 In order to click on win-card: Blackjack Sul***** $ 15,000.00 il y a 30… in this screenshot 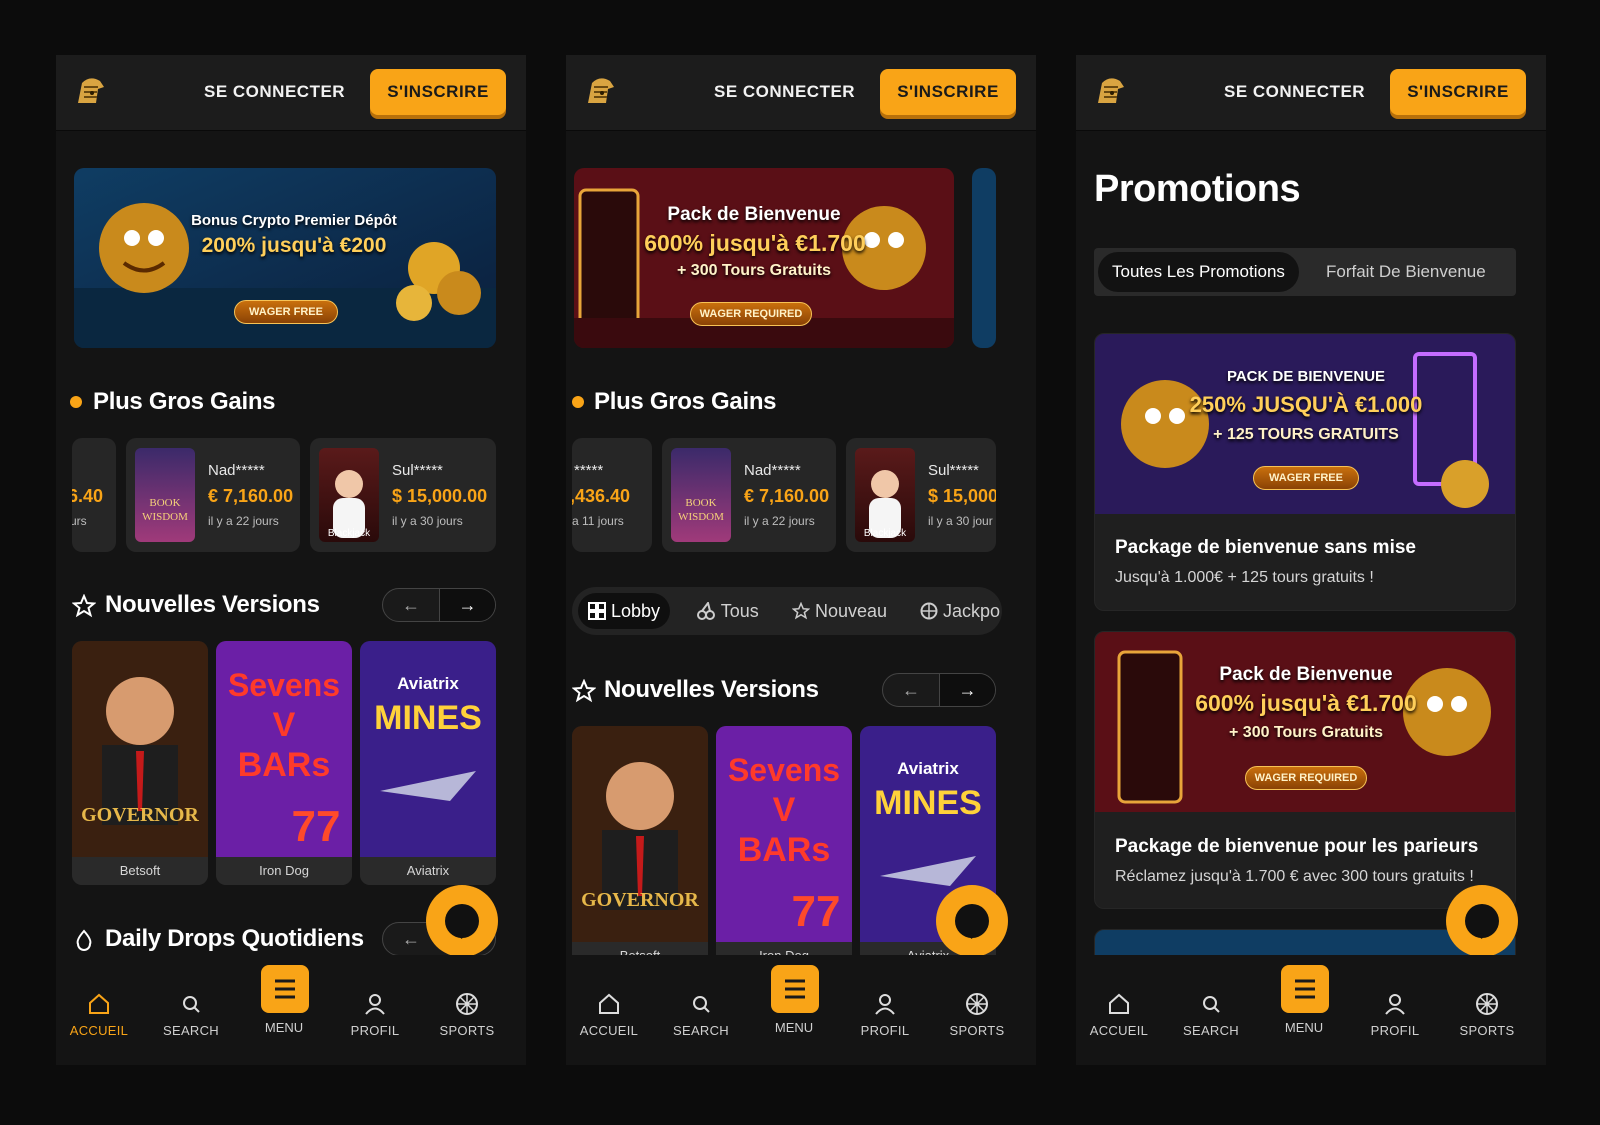, I will do `click(403, 495)`.